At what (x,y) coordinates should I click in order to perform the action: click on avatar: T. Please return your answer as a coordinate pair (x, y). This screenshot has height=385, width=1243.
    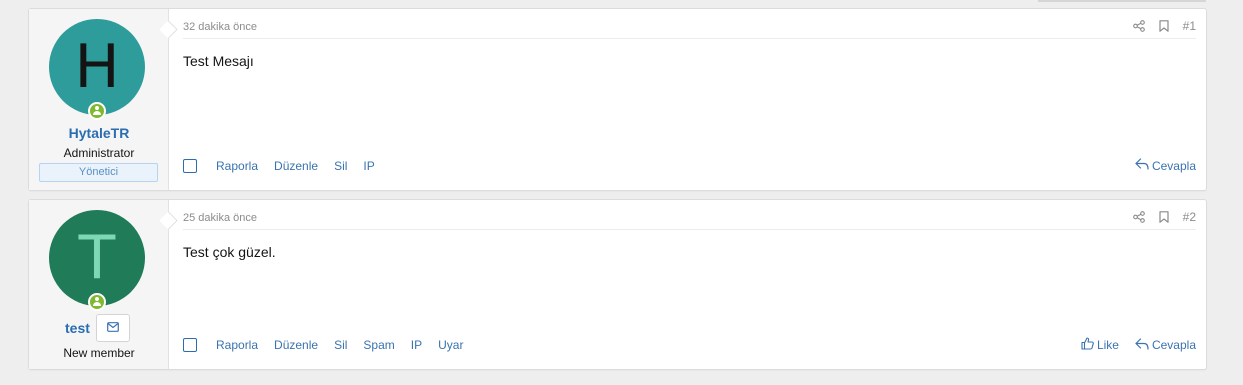
    Looking at the image, I should click on (97, 258).